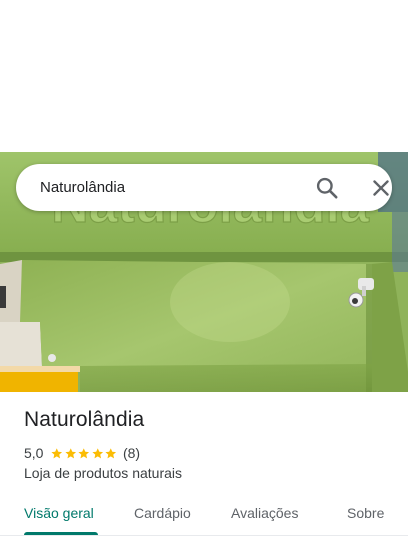 This screenshot has height=544, width=408. I want to click on search-bar, so click(204, 187).